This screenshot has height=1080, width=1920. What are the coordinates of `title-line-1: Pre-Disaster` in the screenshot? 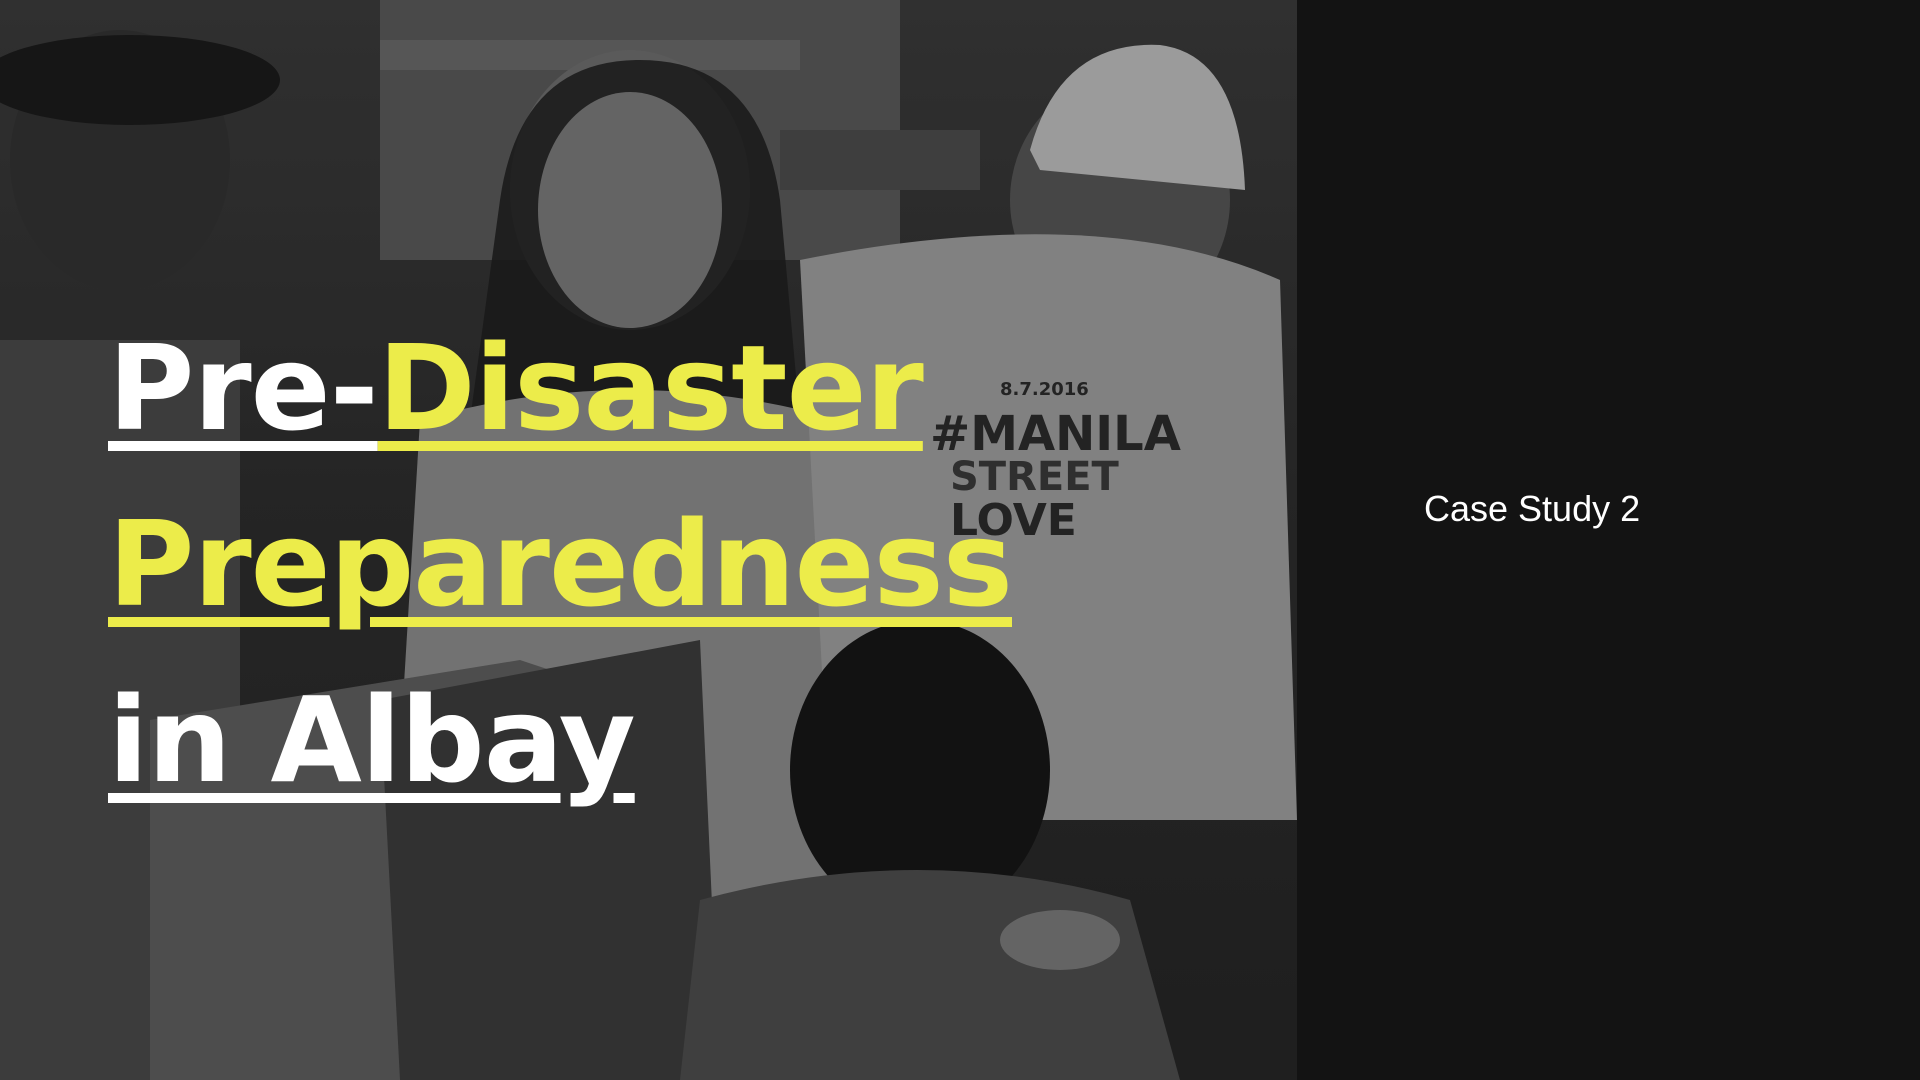 It's located at (560, 388).